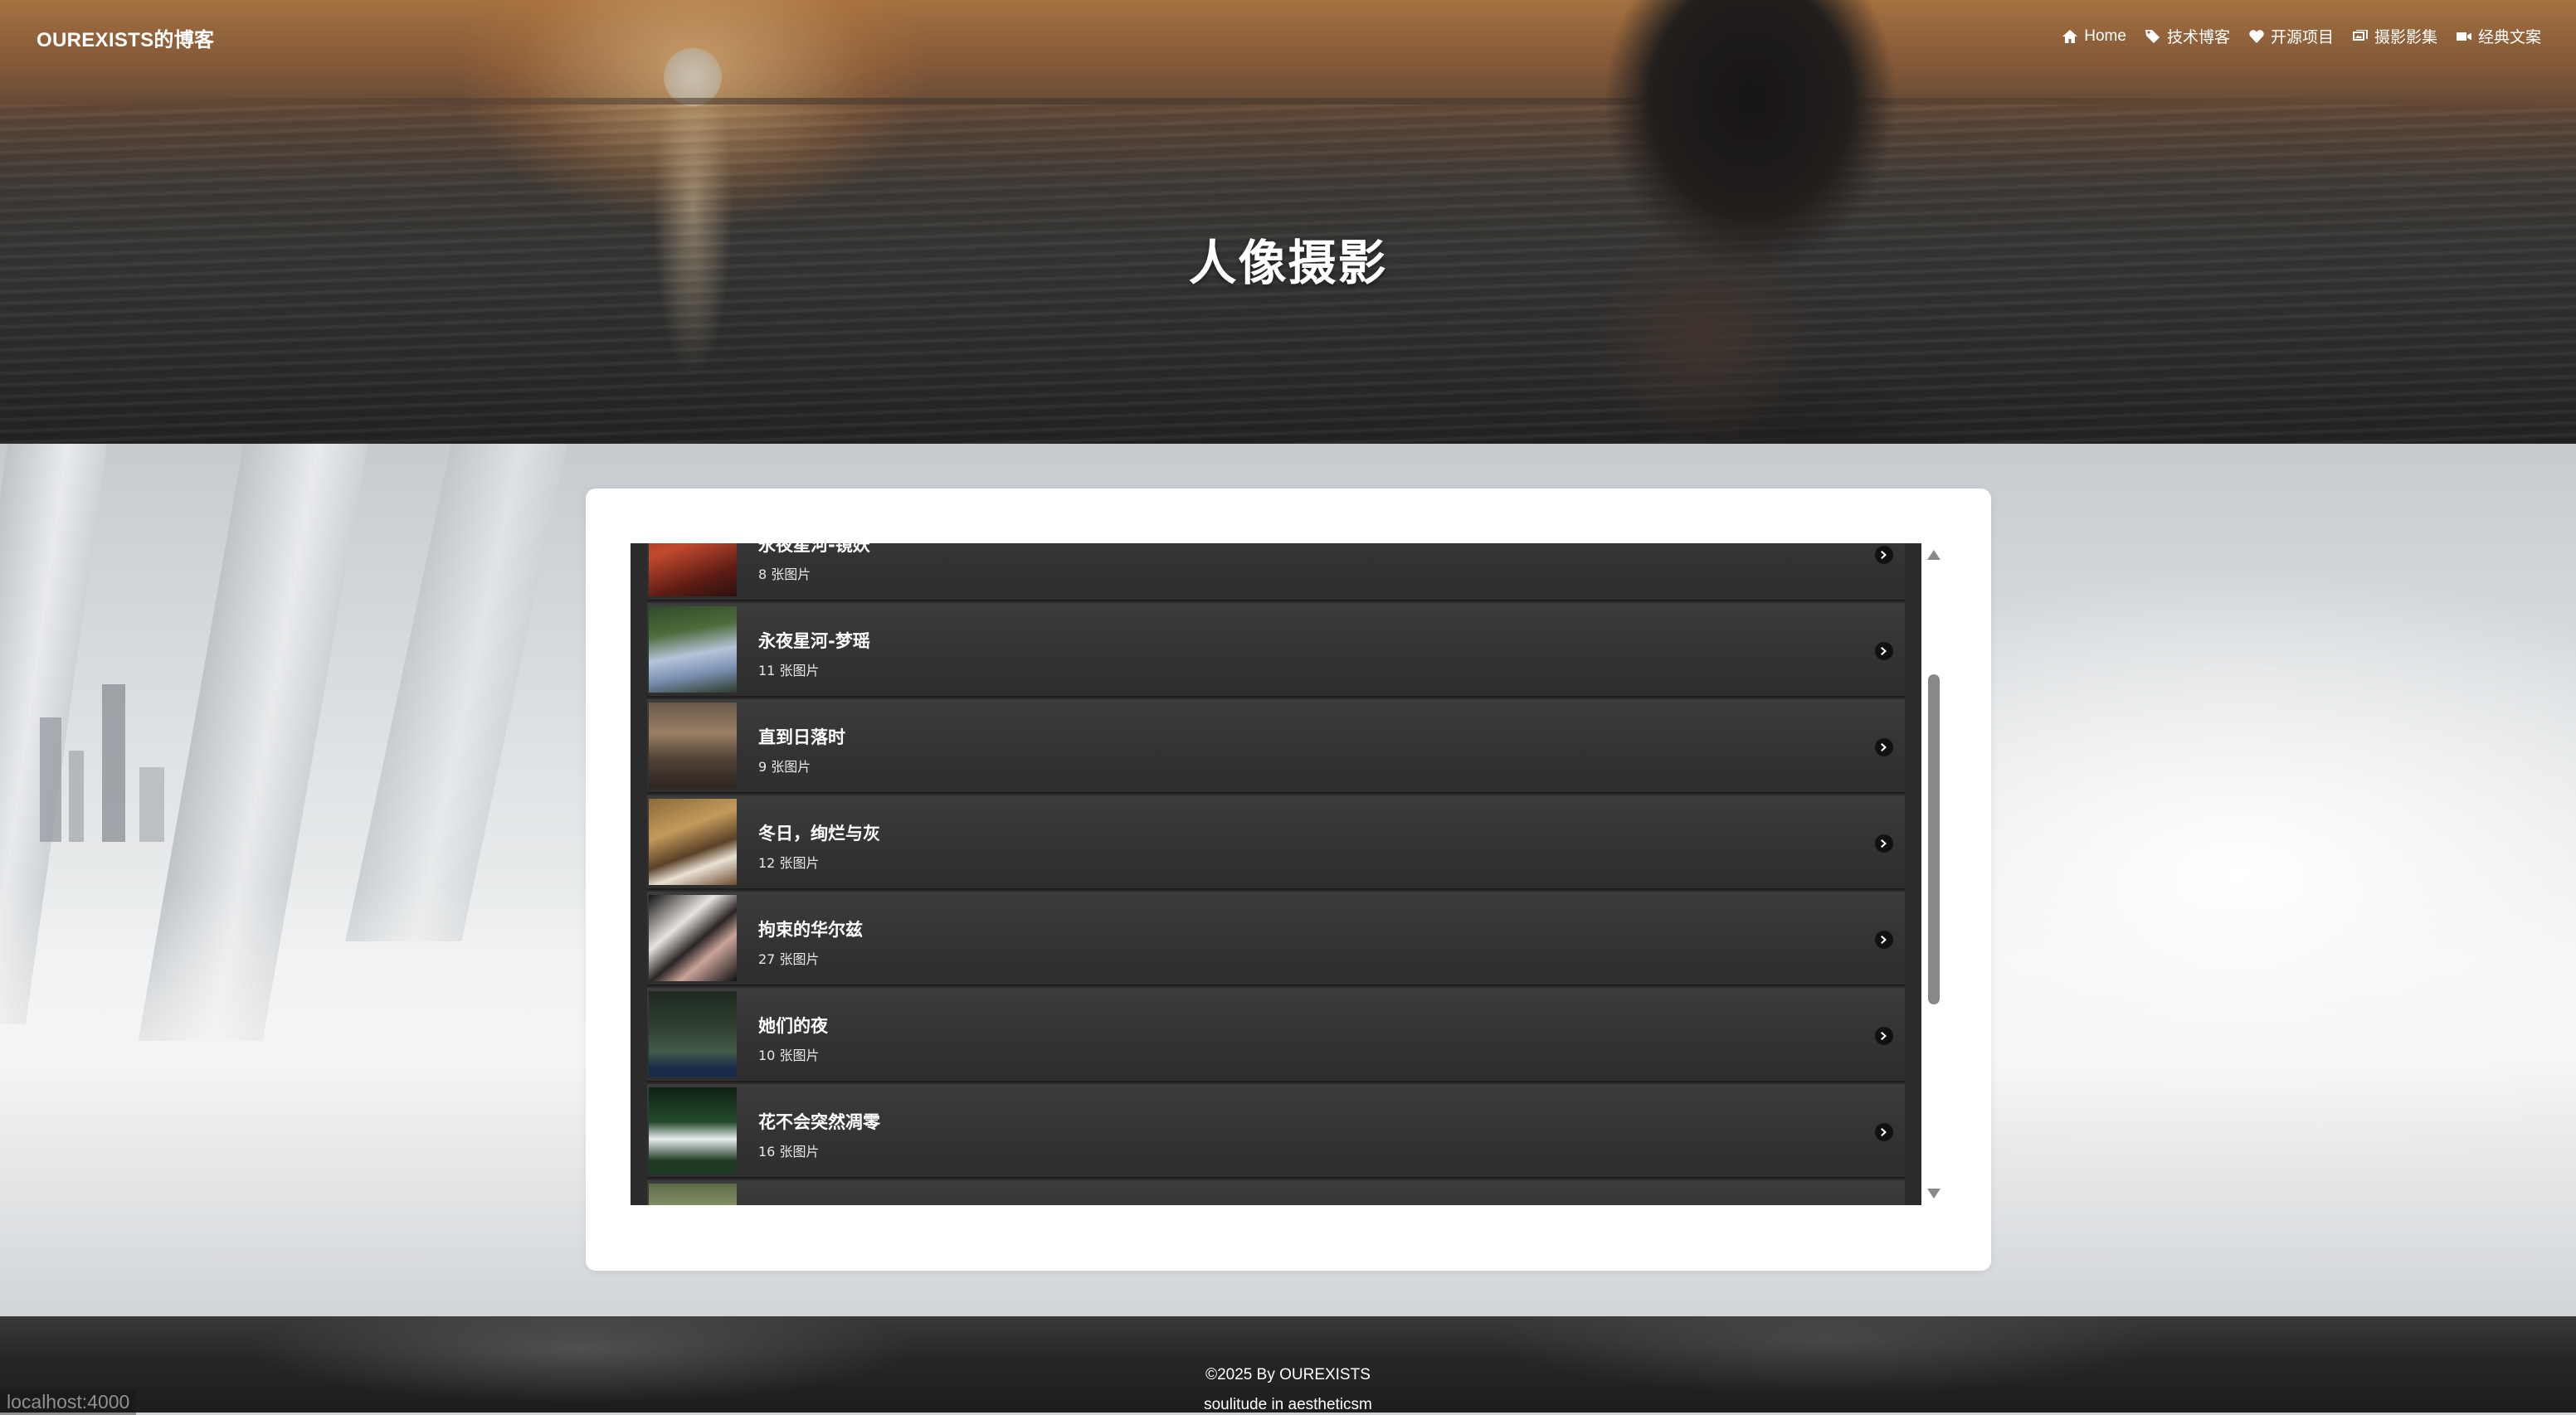  Describe the element at coordinates (793, 1026) in the screenshot. I see `album-title: 她们的夜` at that location.